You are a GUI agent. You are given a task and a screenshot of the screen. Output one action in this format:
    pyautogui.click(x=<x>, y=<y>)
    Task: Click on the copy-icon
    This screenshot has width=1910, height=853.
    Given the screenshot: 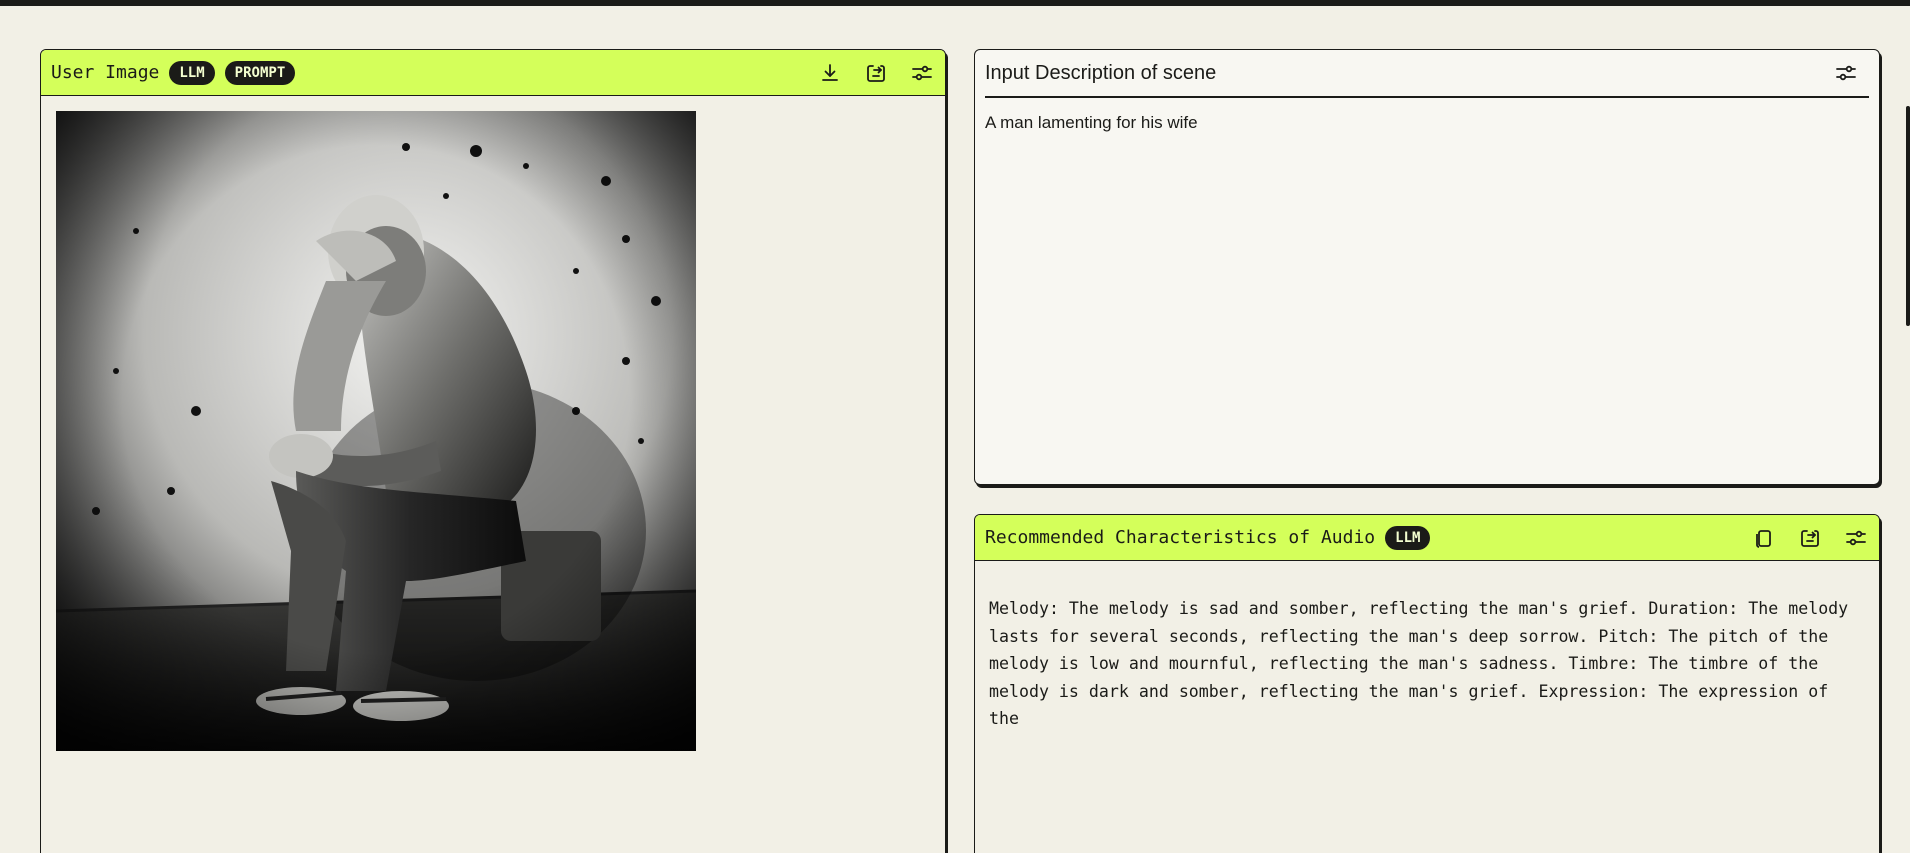 What is the action you would take?
    pyautogui.click(x=1764, y=538)
    